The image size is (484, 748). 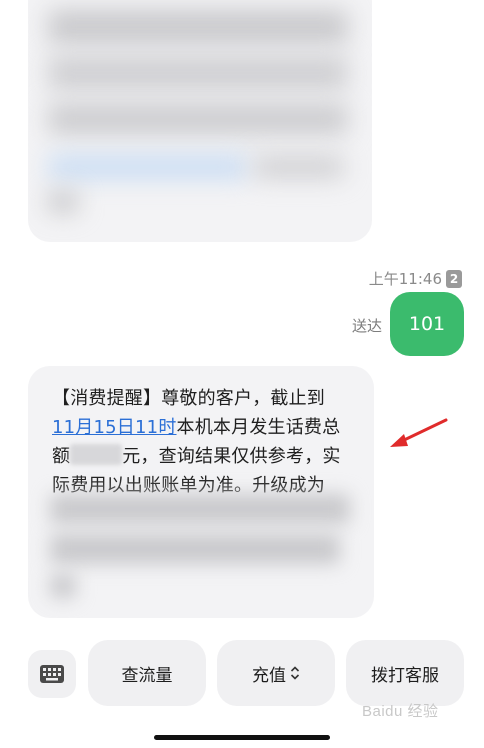 What do you see at coordinates (188, 398) in the screenshot?
I see `message-line-1: 【消费提醒】尊敬的客户，截止到` at bounding box center [188, 398].